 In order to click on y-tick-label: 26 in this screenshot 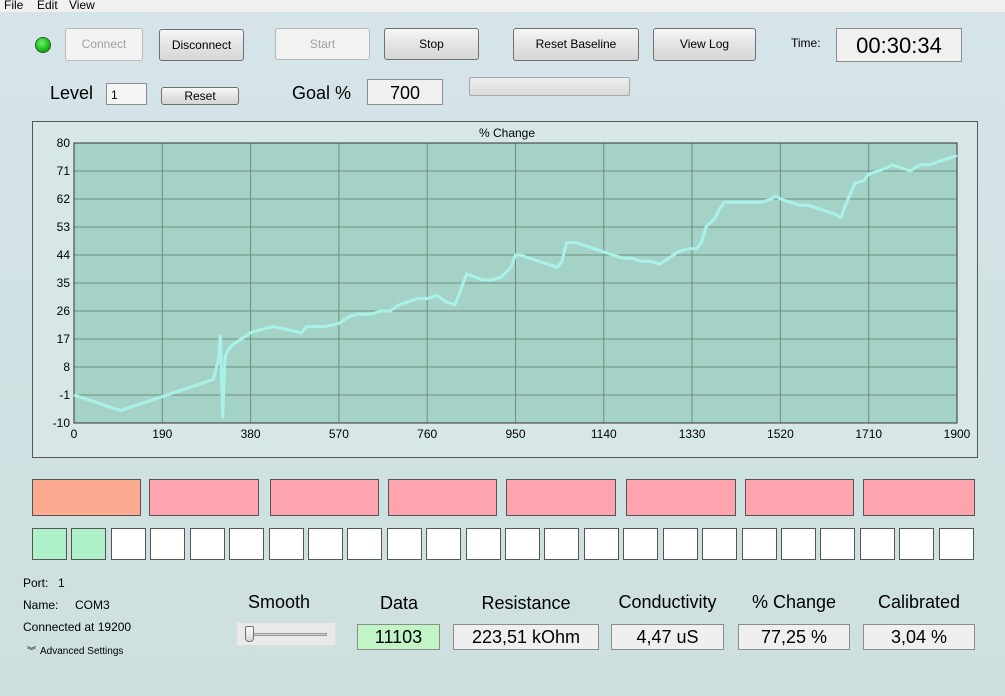, I will do `click(64, 311)`.